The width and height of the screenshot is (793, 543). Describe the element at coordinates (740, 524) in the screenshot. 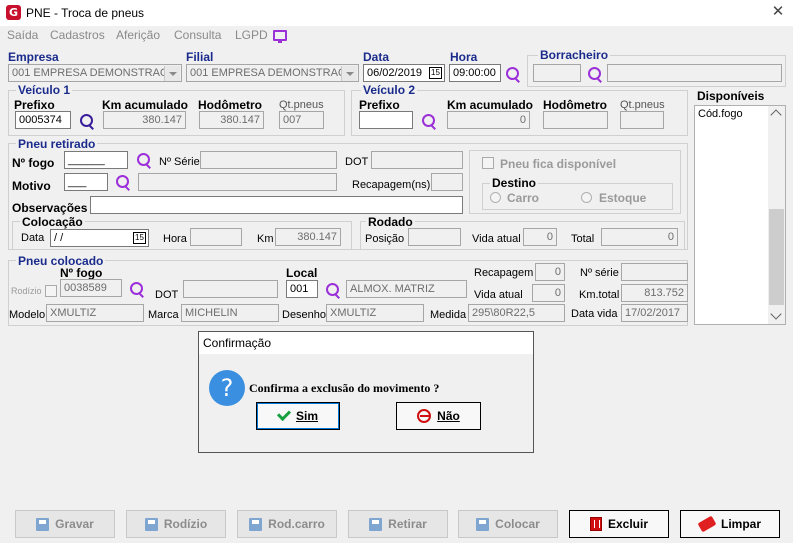

I see `limpar-label: Limpar` at that location.